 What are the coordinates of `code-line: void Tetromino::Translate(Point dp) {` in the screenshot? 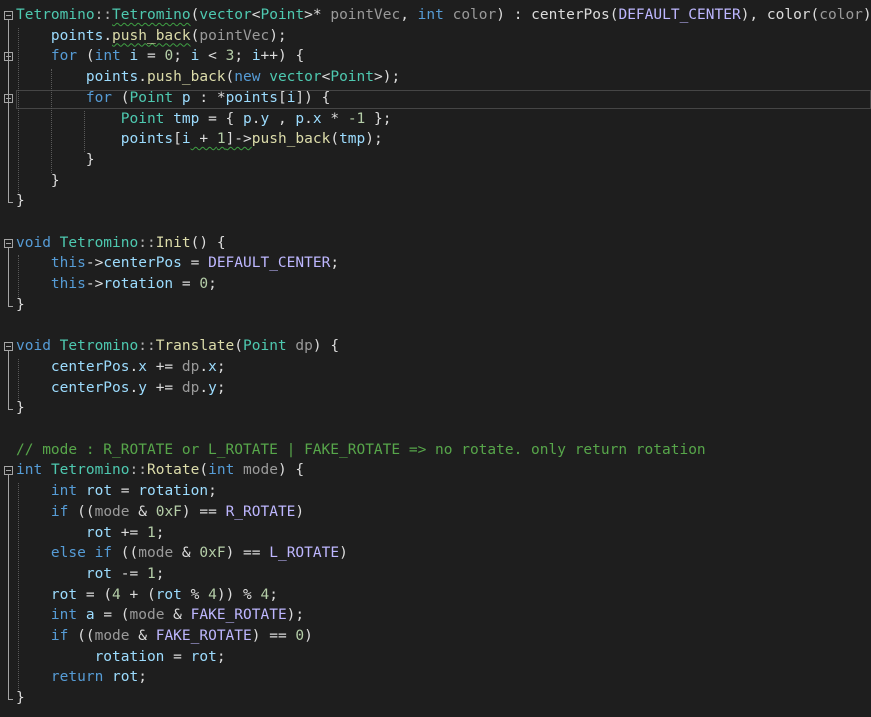 It's located at (435, 346).